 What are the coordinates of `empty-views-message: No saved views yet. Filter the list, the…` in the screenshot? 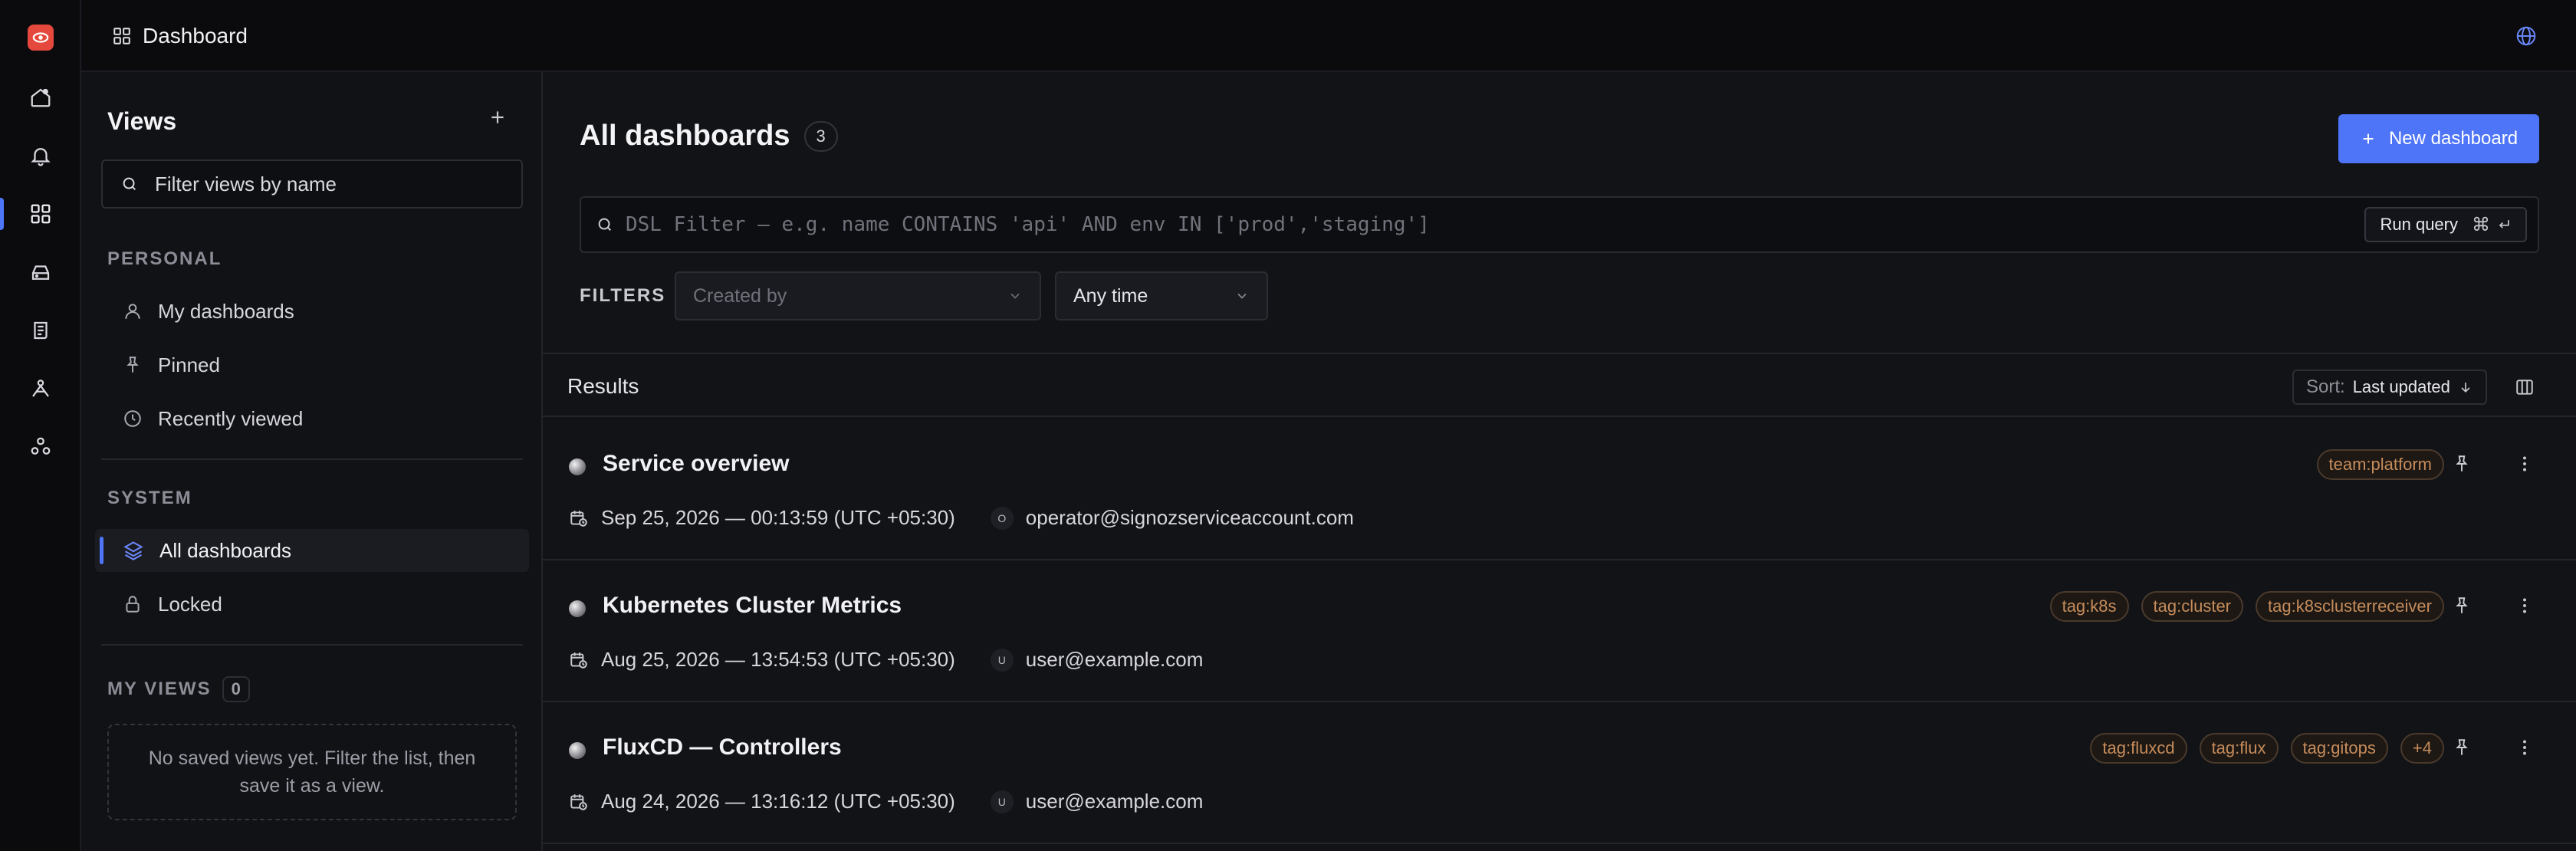 It's located at (312, 772).